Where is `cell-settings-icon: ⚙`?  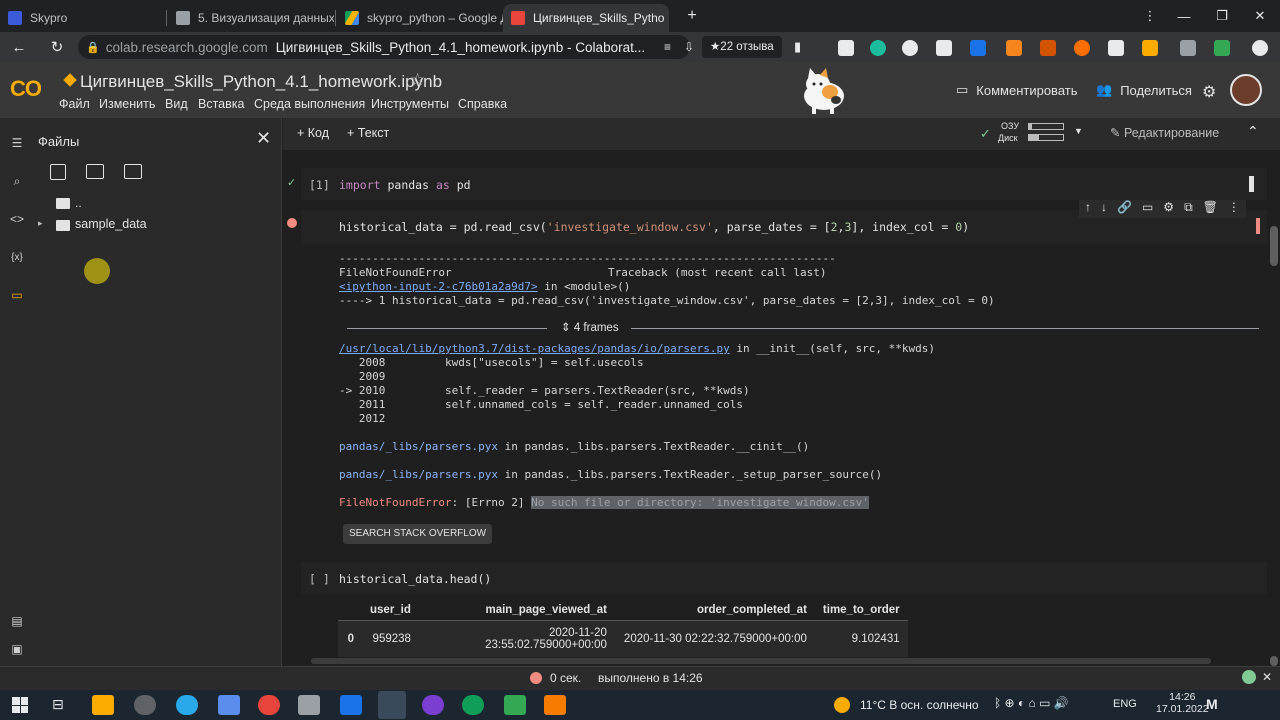
cell-settings-icon: ⚙ is located at coordinates (1168, 209).